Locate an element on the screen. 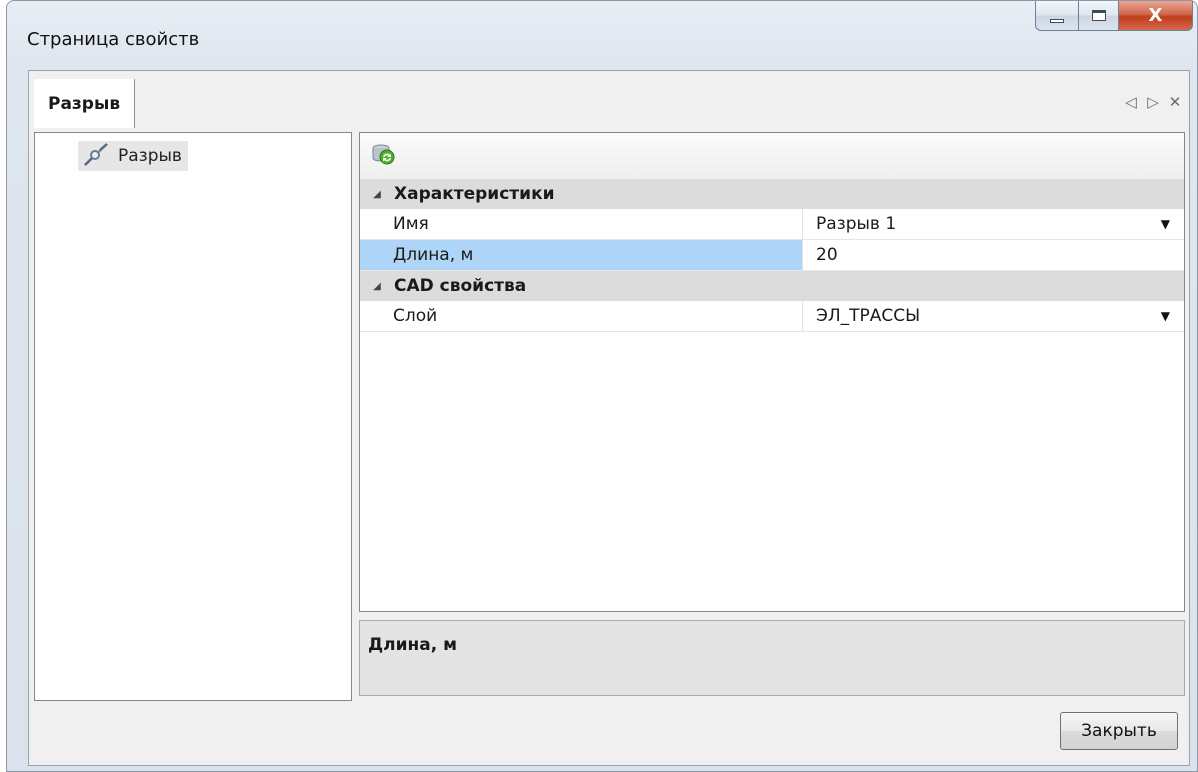  property-name: Имя is located at coordinates (411, 224).